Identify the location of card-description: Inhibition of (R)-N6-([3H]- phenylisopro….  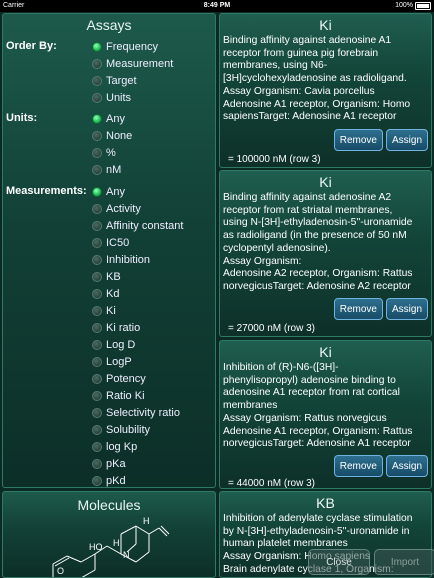
(325, 406).